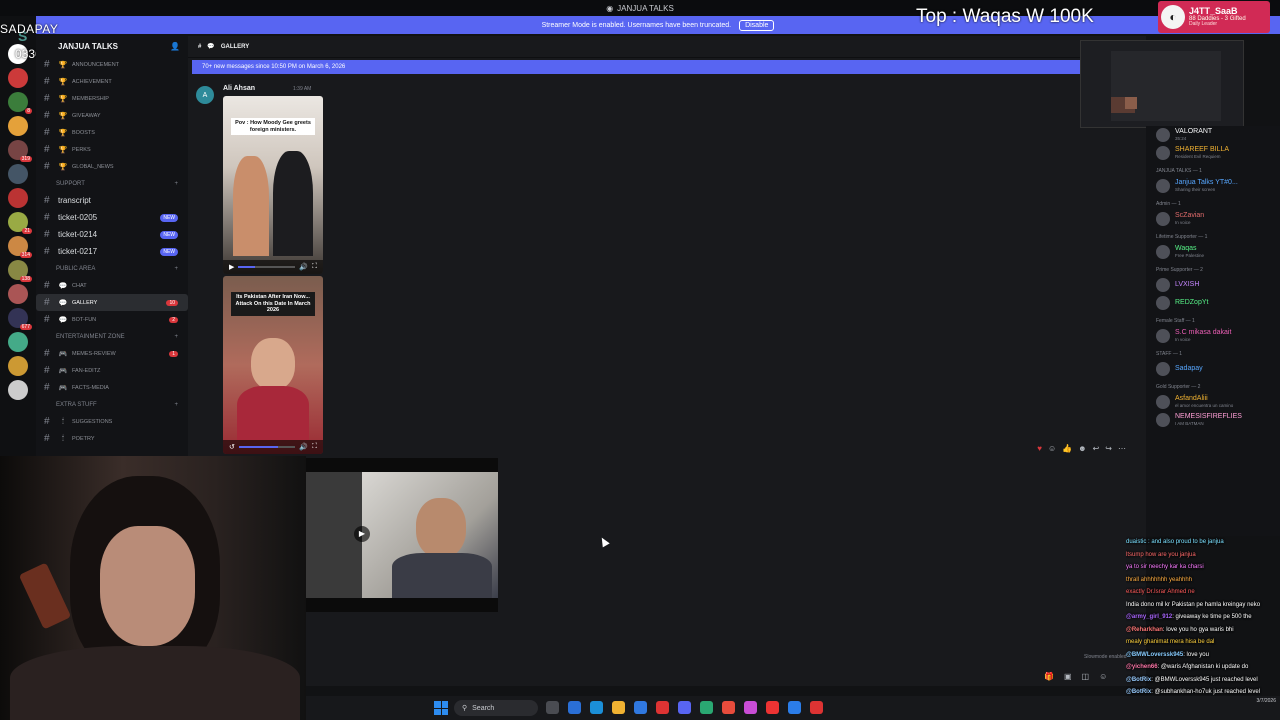  What do you see at coordinates (175, 46) in the screenshot?
I see `add-member-icon: 👤` at bounding box center [175, 46].